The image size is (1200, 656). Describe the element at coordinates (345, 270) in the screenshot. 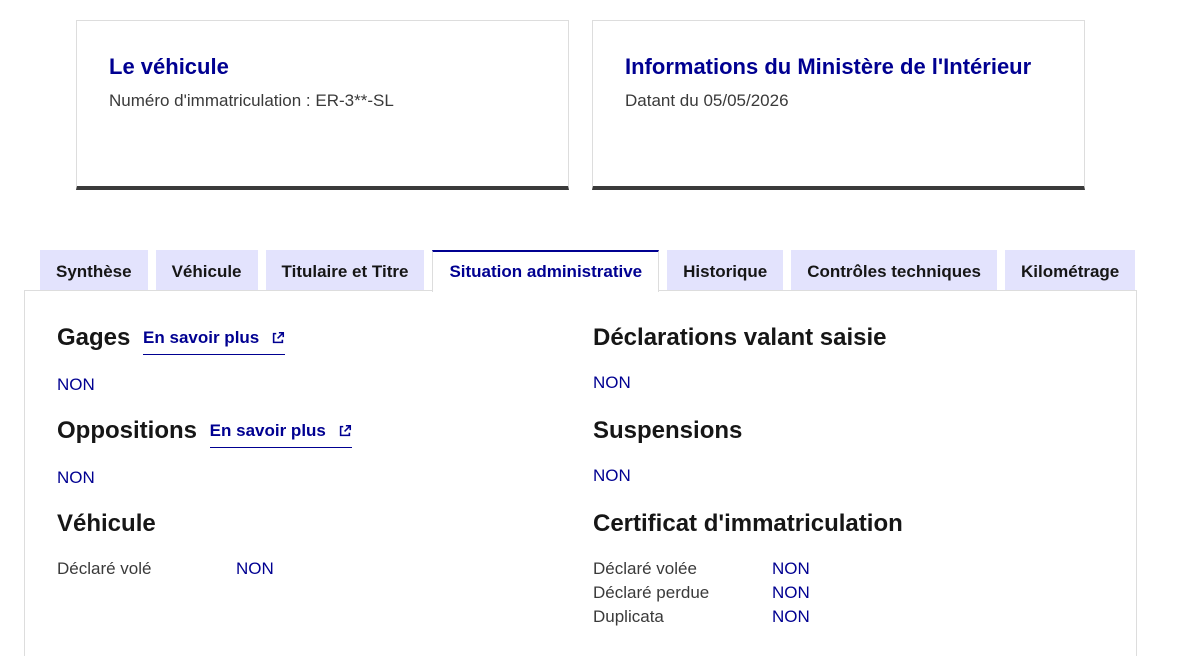

I see `tab-titulaire-titre: Titulaire et Titre` at that location.